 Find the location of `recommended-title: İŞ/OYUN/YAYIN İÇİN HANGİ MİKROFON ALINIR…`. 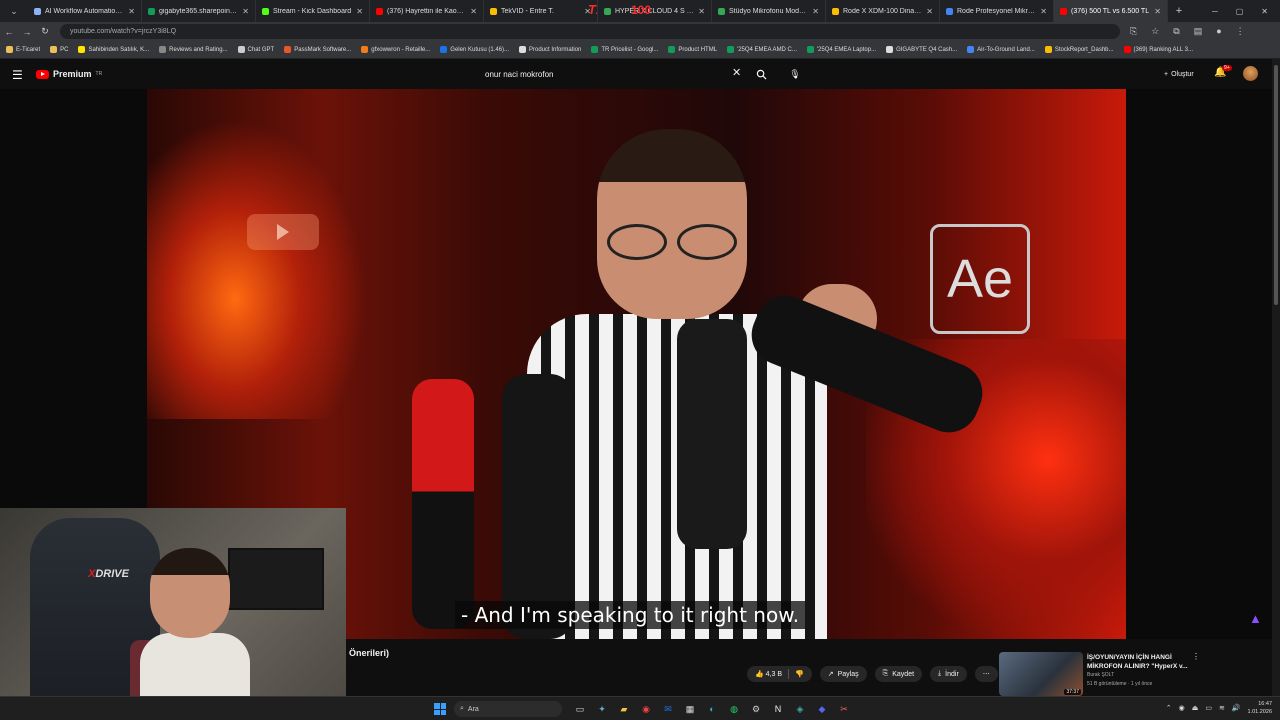

recommended-title: İŞ/OYUN/YAYIN İÇİN HANGİ MİKROFON ALINIR… is located at coordinates (1143, 662).